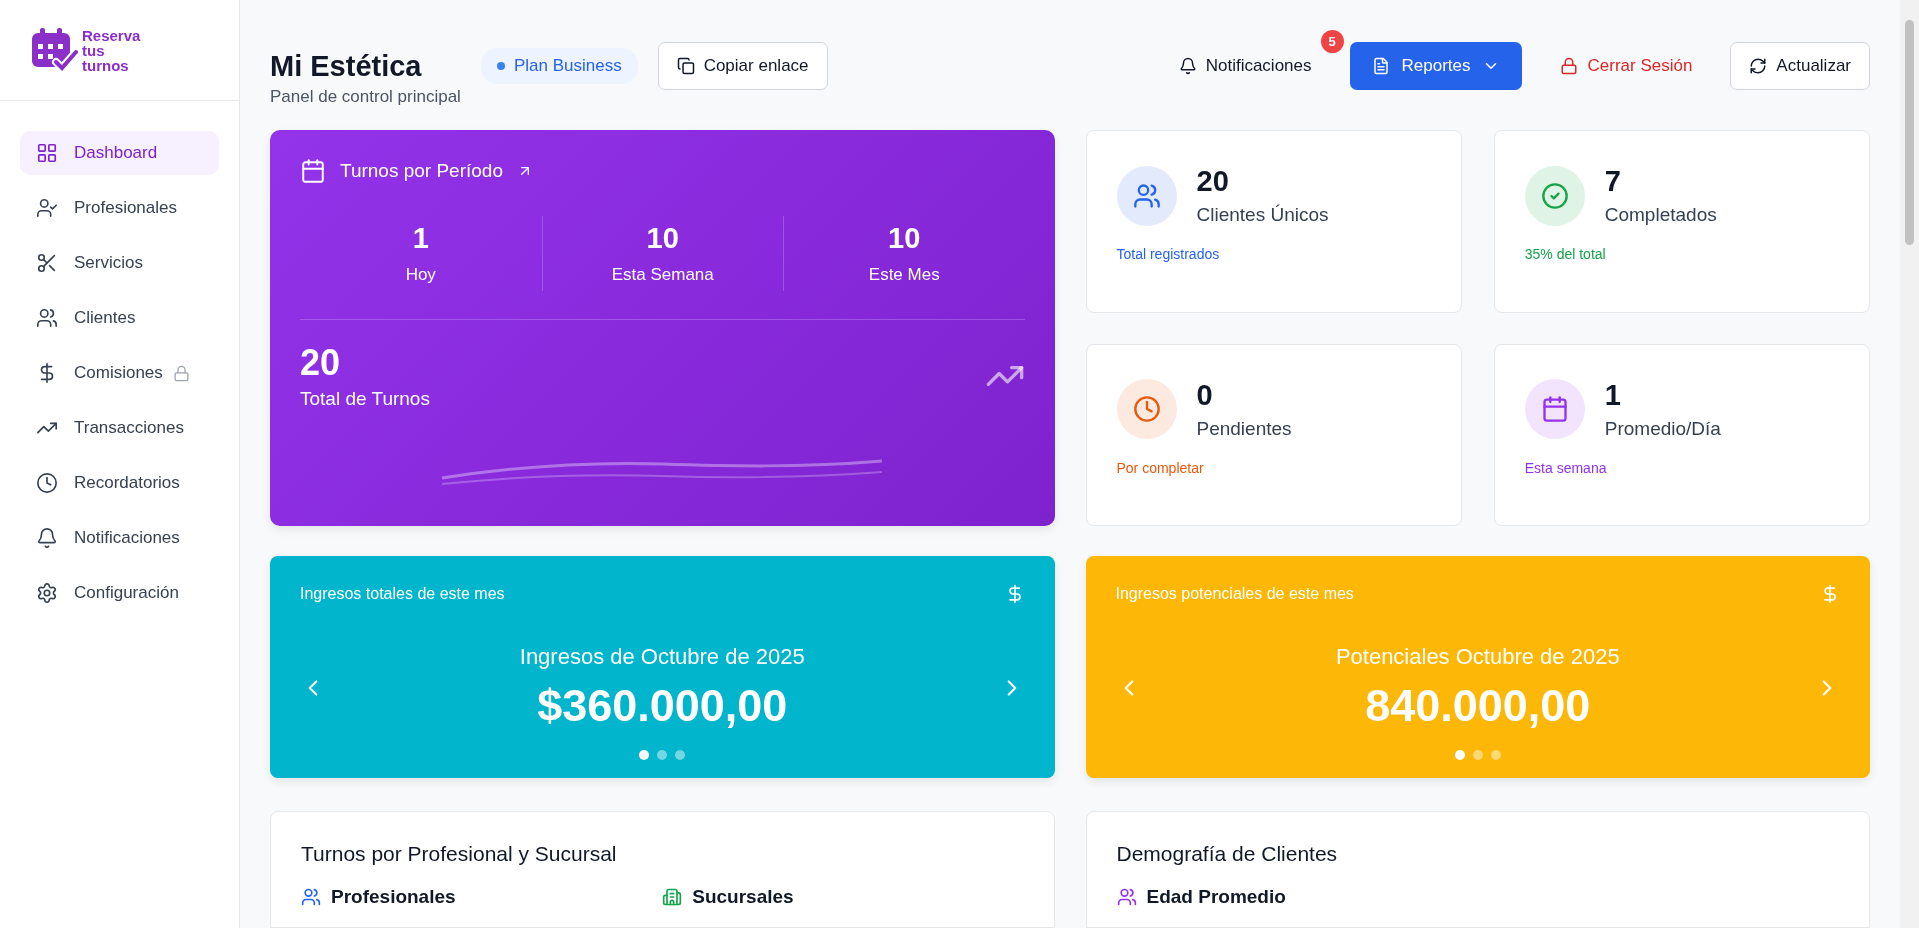 The image size is (1919, 928). Describe the element at coordinates (119, 373) in the screenshot. I see `sidebar-item: Comisiones` at that location.